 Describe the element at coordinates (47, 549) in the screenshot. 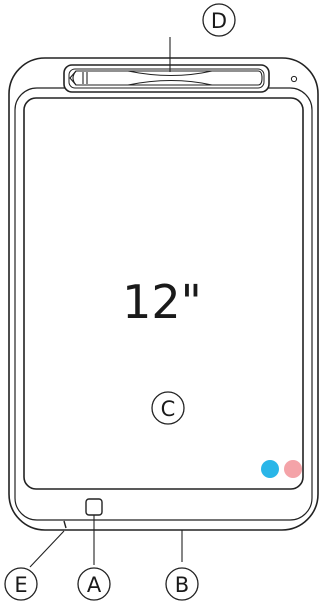

I see `leader-line-e` at that location.